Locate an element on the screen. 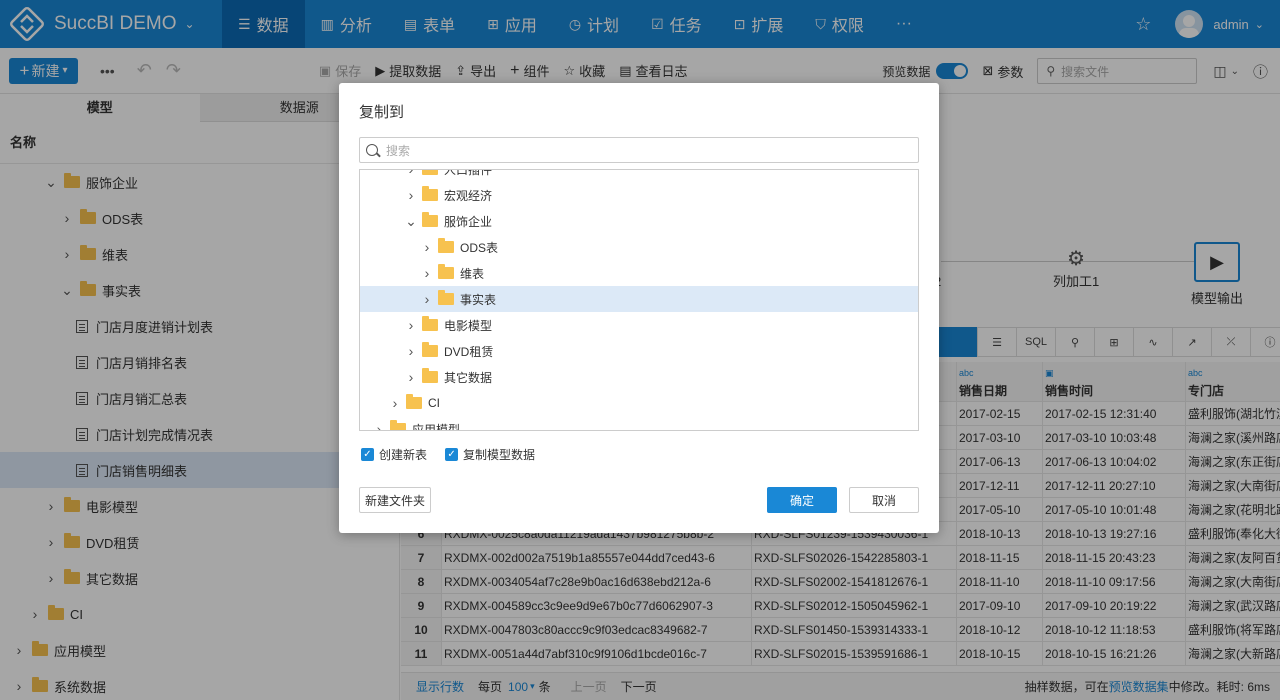 This screenshot has height=700, width=1280. dialog-tree-item-label: ODS表 is located at coordinates (479, 247).